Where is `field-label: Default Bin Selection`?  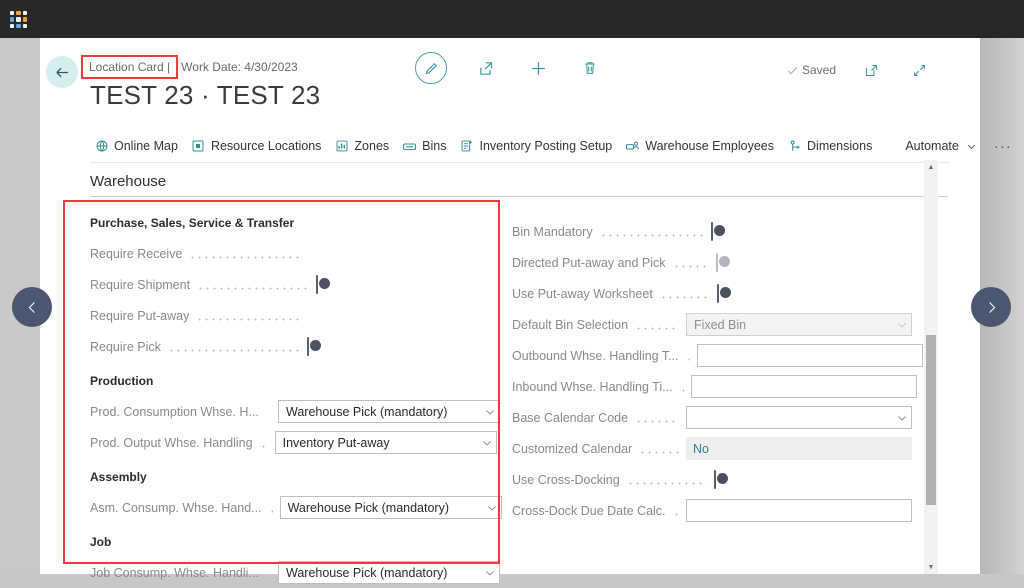 field-label: Default Bin Selection is located at coordinates (570, 324).